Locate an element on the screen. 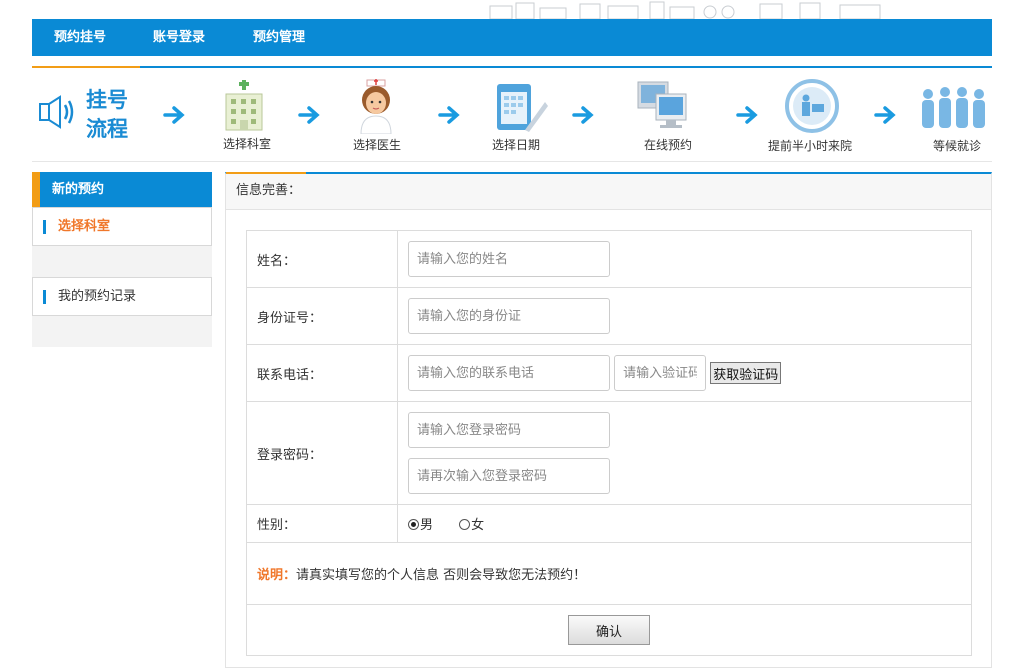 Image resolution: width=1013 pixels, height=668 pixels. hospital-icon is located at coordinates (244, 105).